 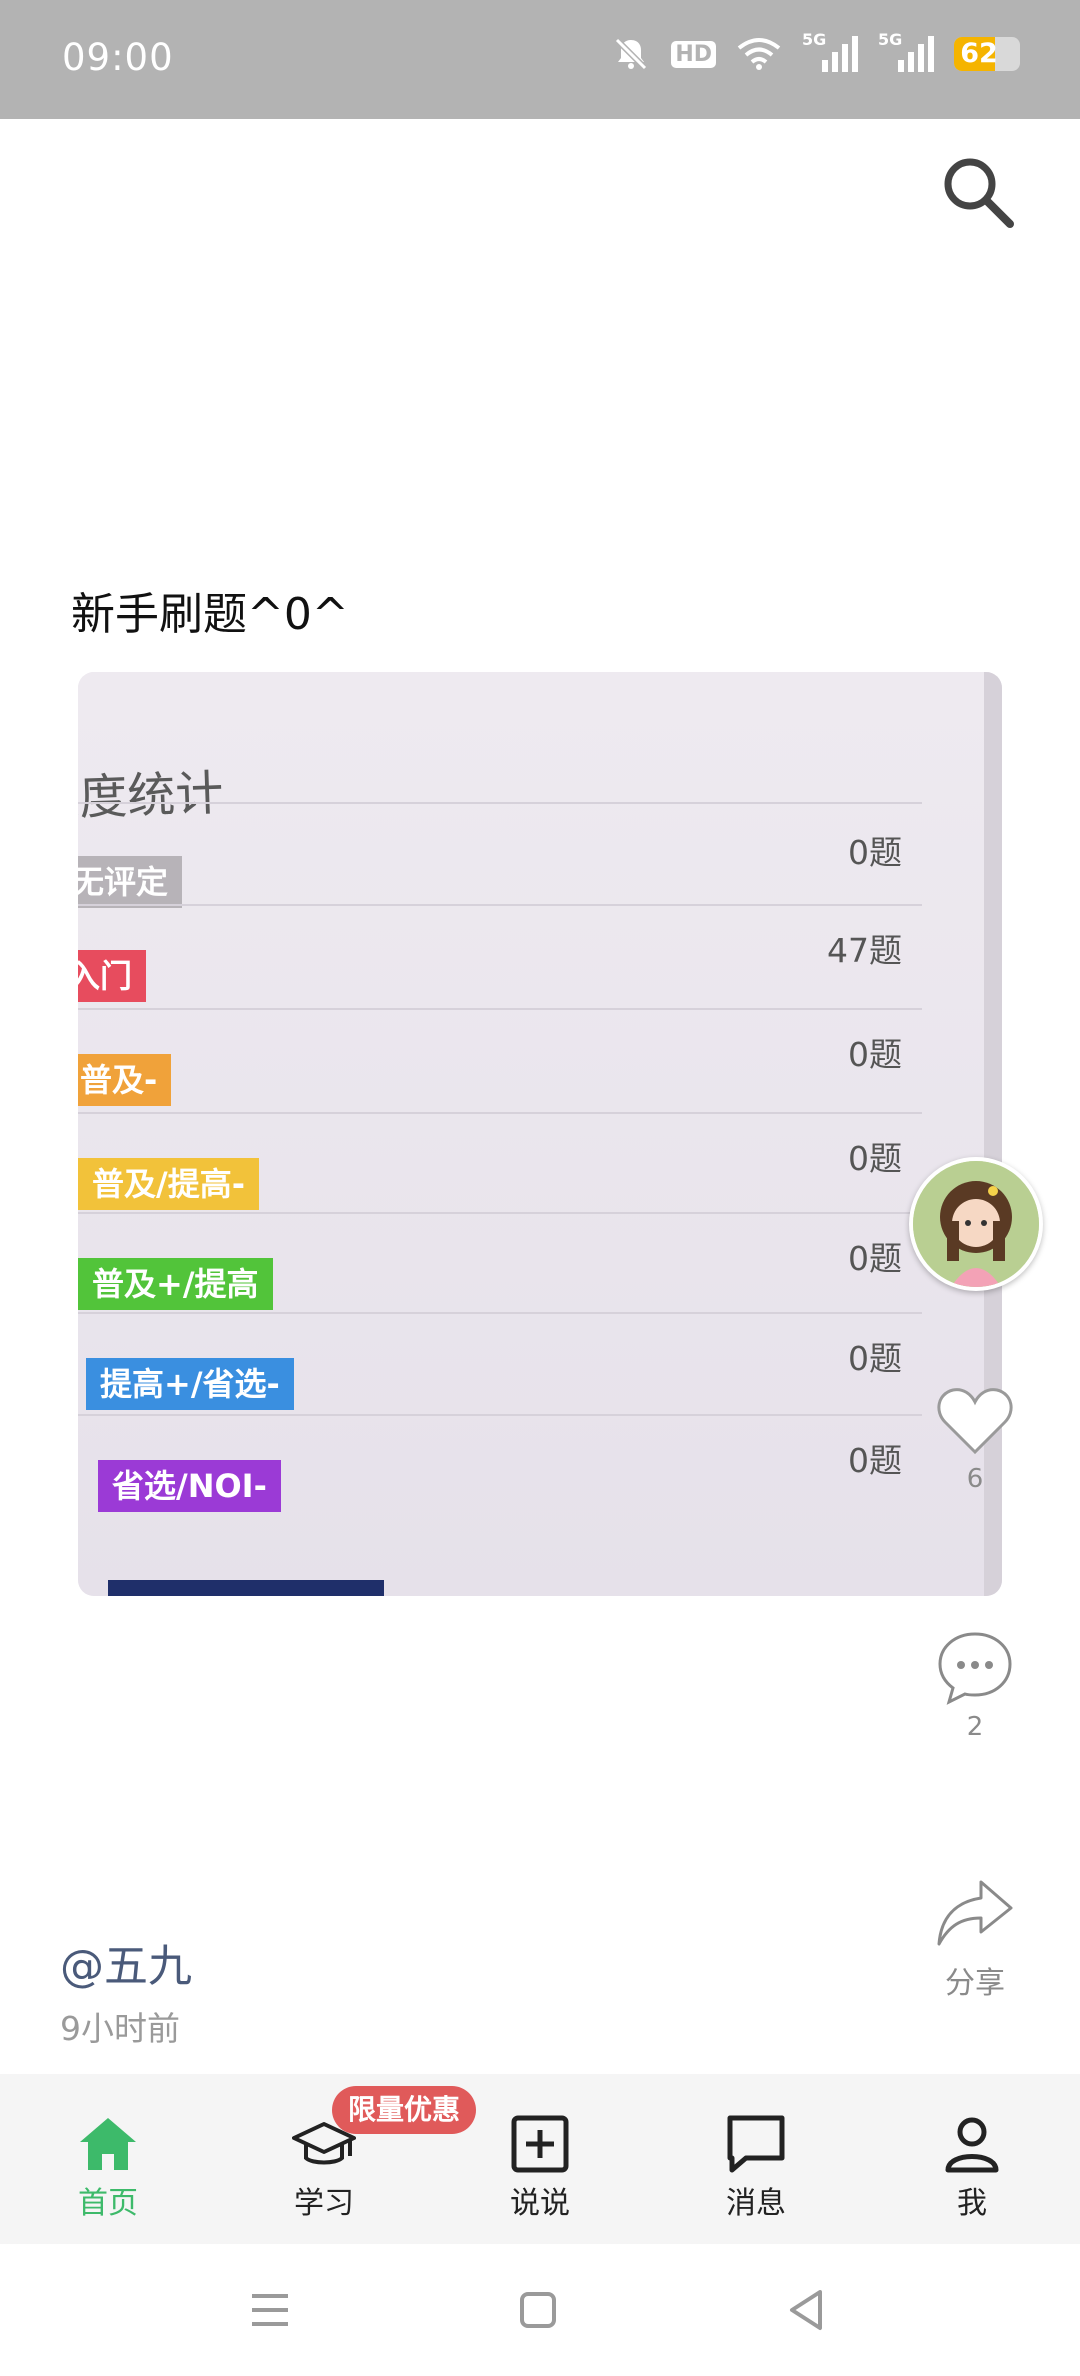 I want to click on nav-back-button, so click(x=806, y=2310).